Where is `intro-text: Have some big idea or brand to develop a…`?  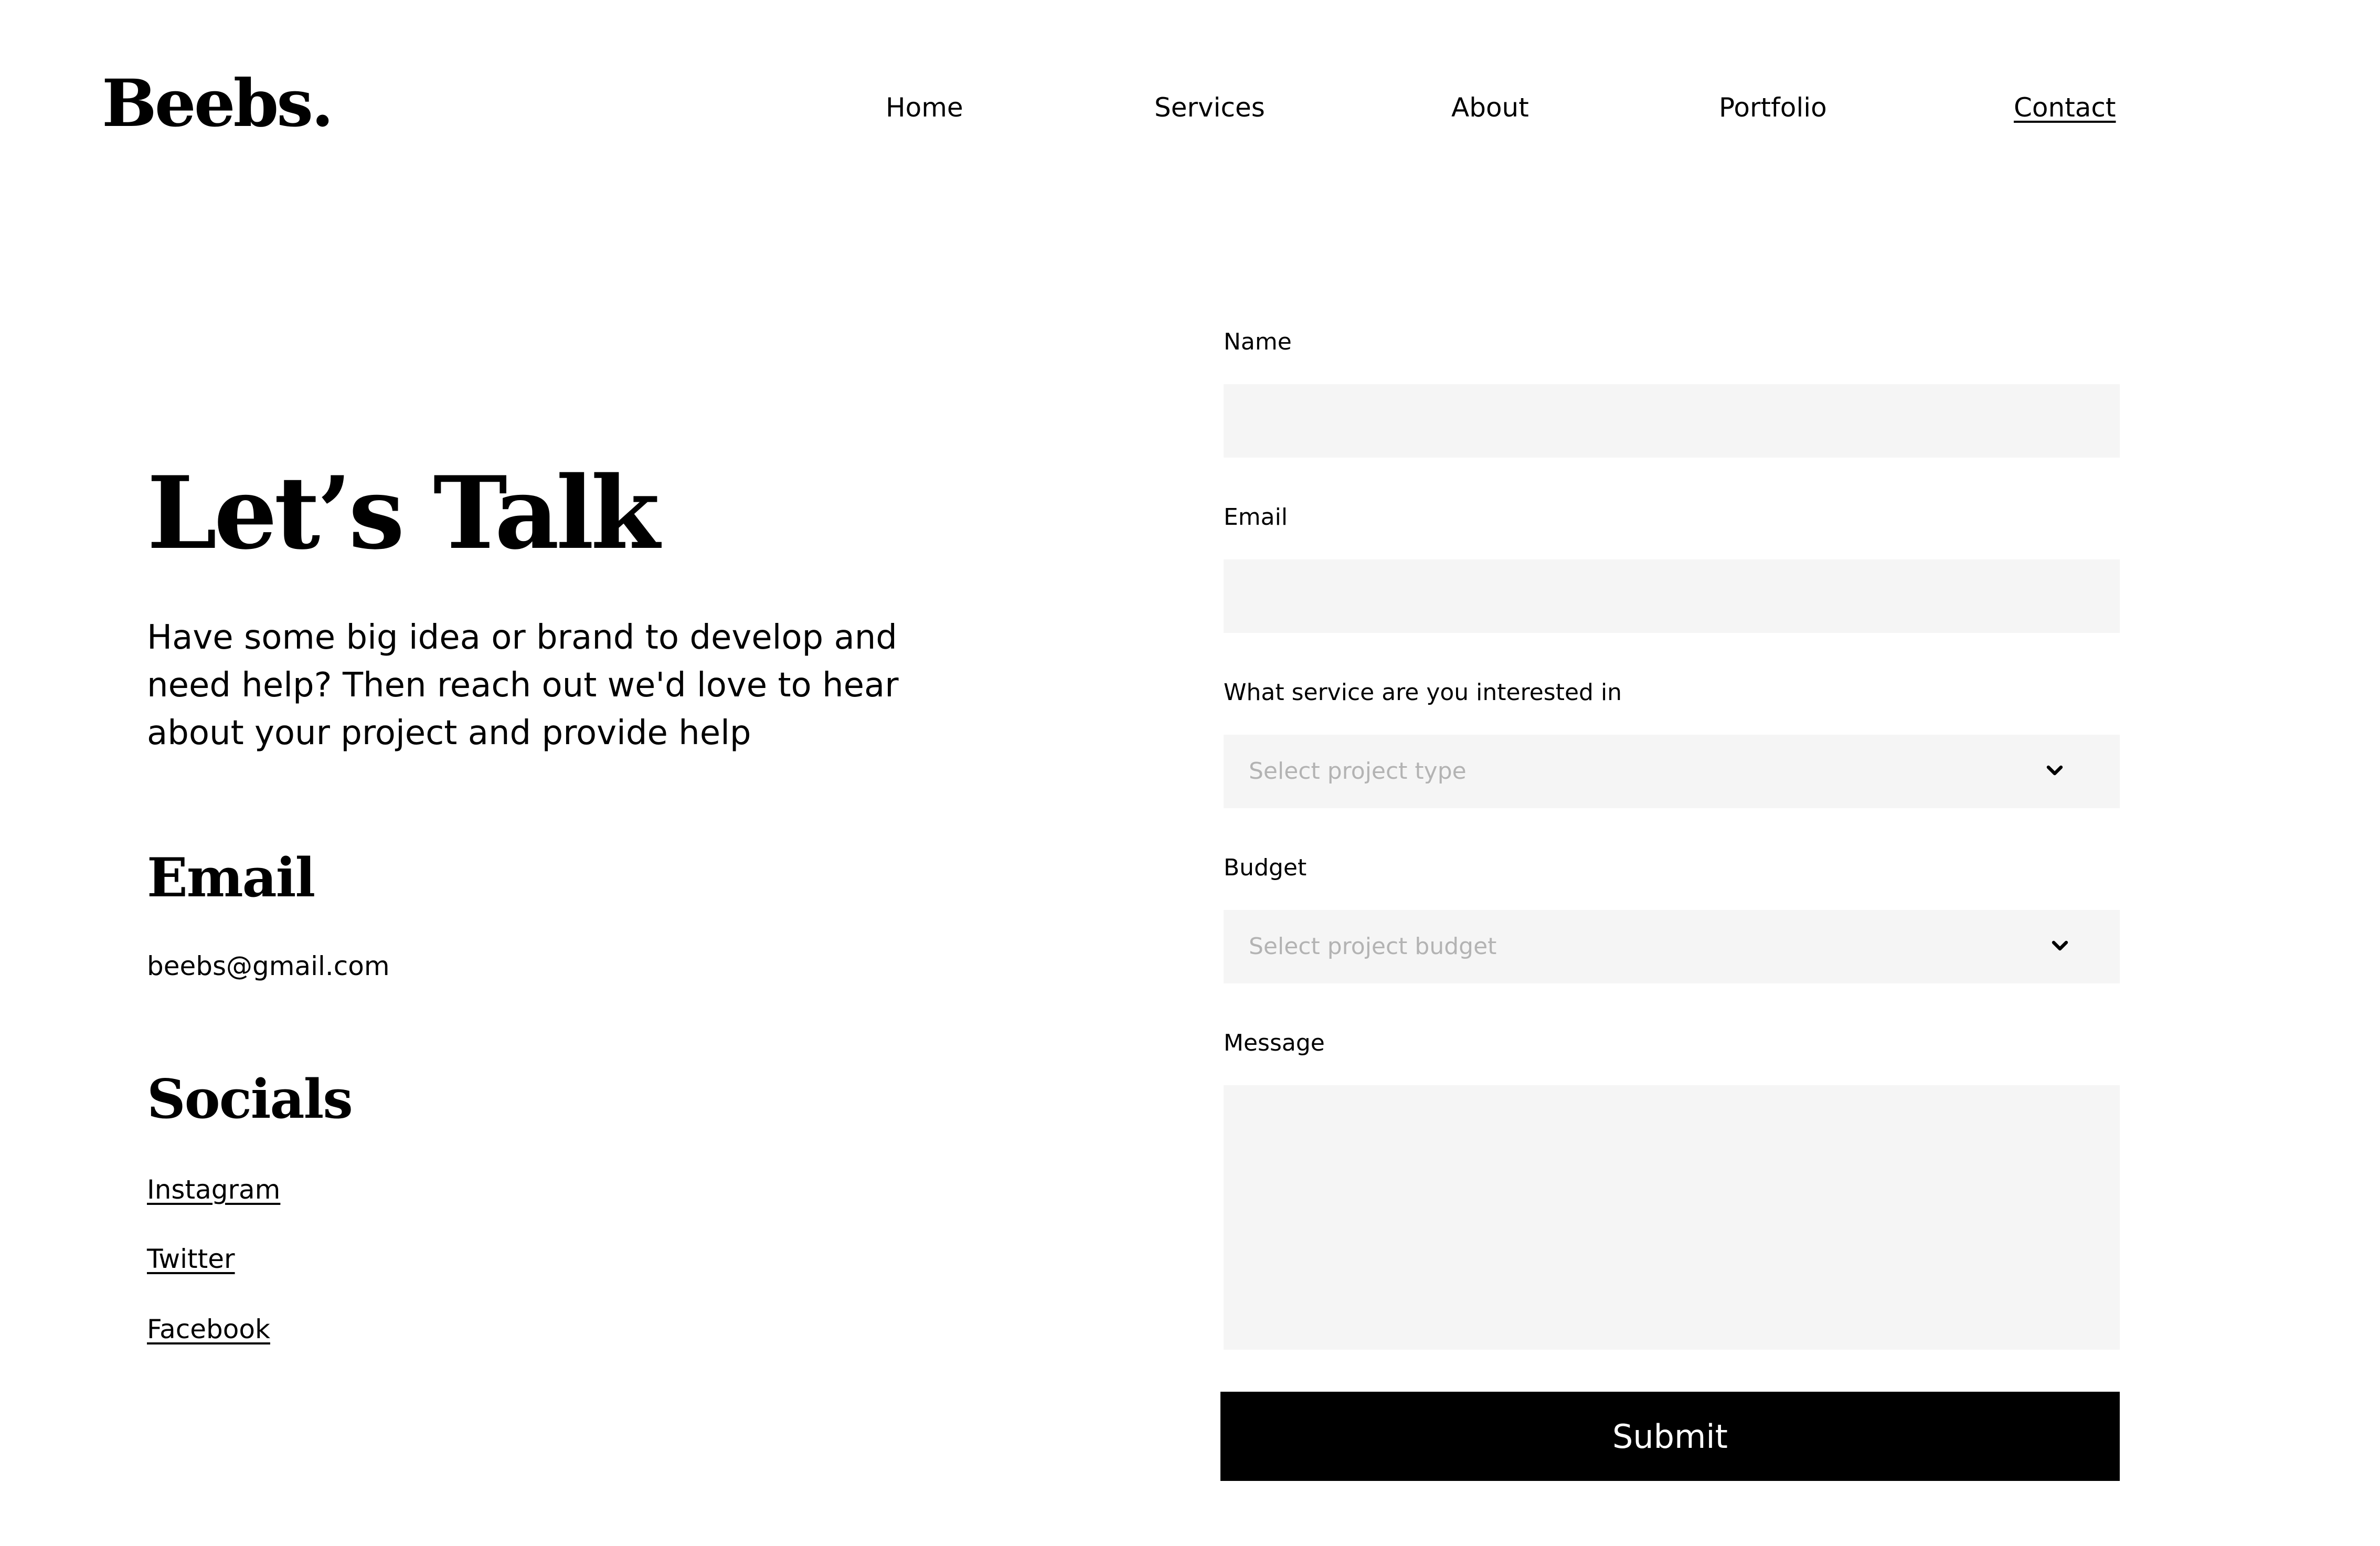 intro-text: Have some big idea or brand to develop a… is located at coordinates (523, 685).